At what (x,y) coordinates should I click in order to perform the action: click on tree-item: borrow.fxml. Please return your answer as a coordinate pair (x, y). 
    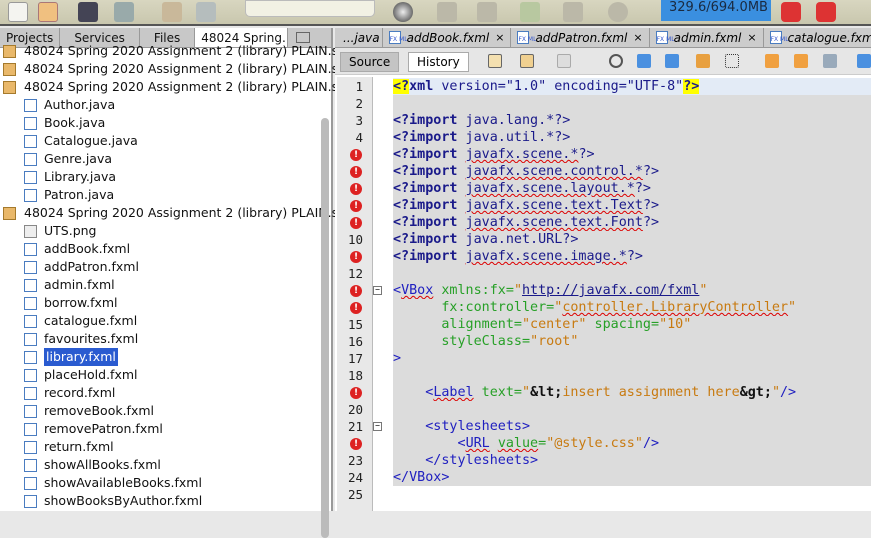
    Looking at the image, I should click on (160, 303).